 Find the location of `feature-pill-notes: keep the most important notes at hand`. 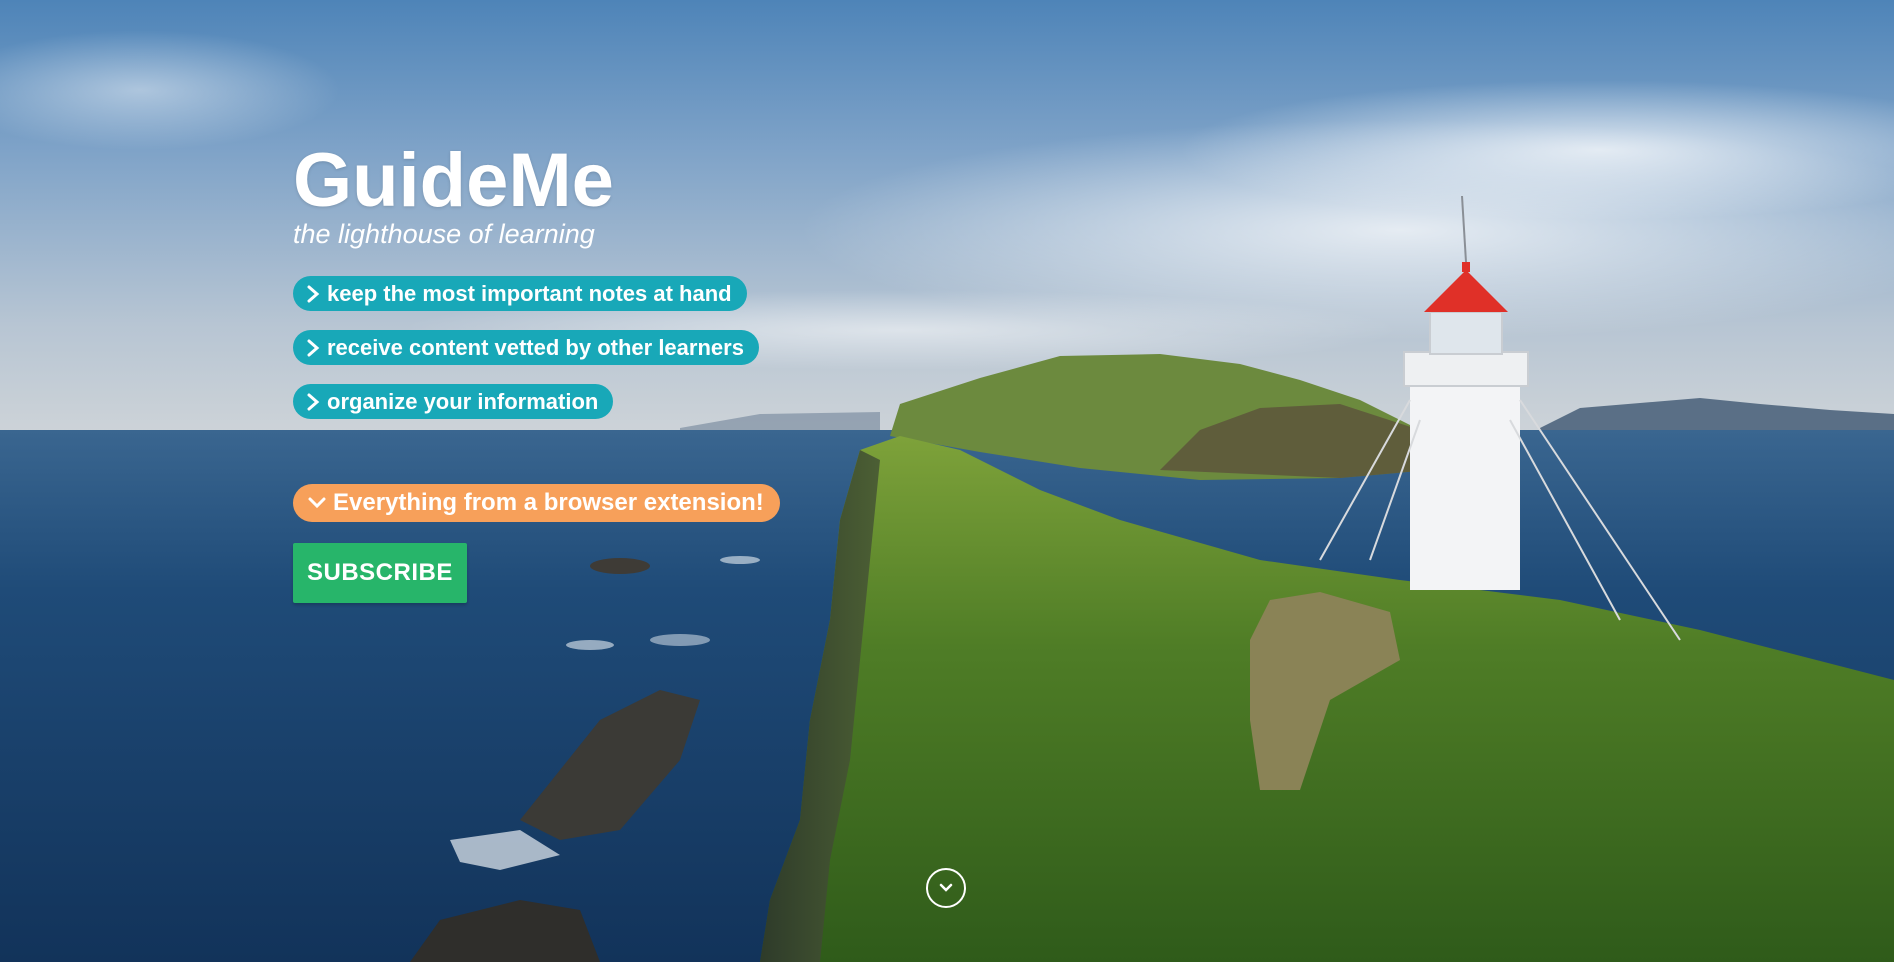

feature-pill-notes: keep the most important notes at hand is located at coordinates (520, 293).